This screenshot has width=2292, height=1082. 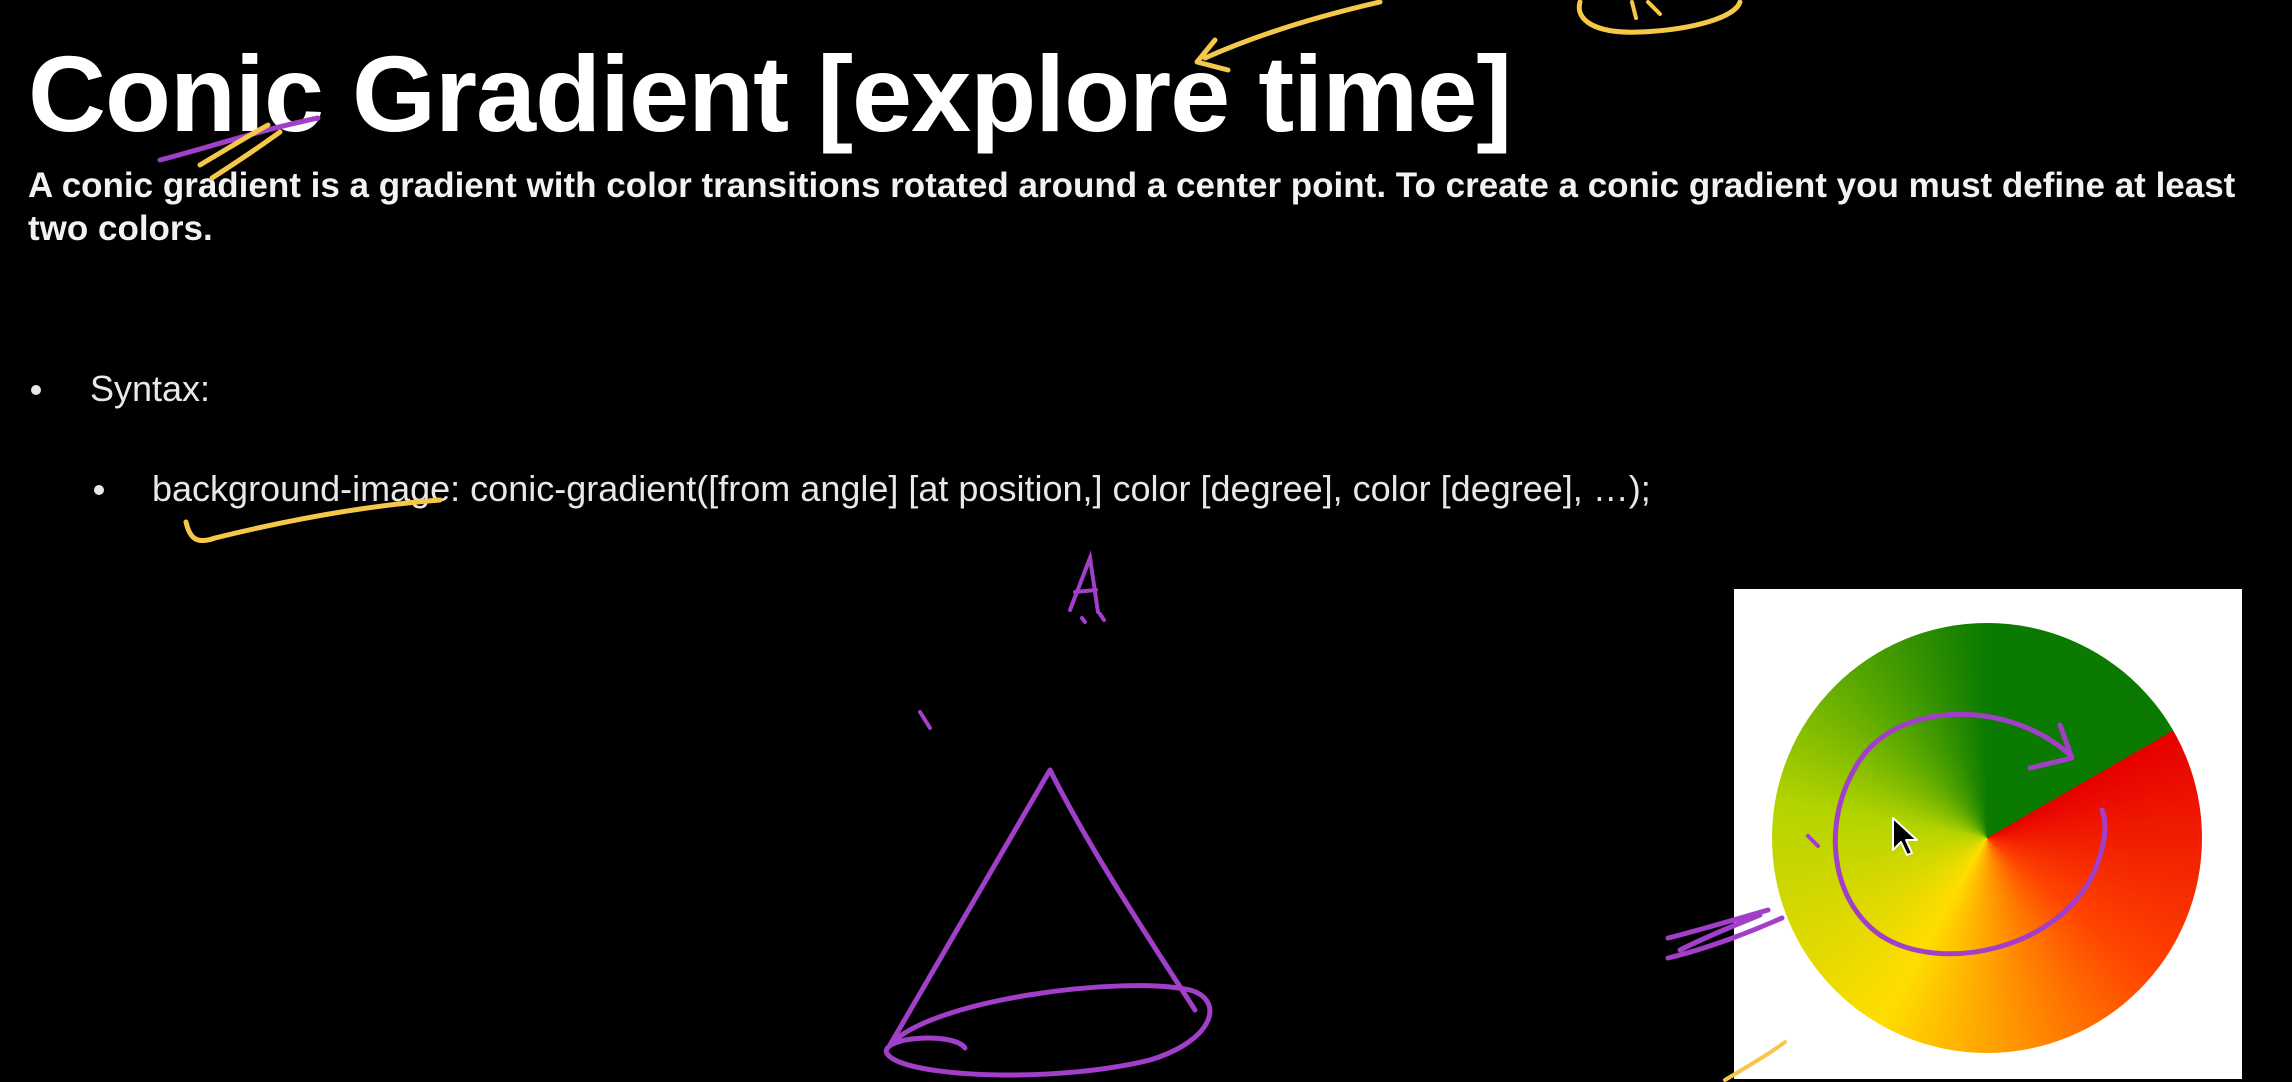 What do you see at coordinates (770, 93) in the screenshot?
I see `slide-title: Conic Gradient [explore time]` at bounding box center [770, 93].